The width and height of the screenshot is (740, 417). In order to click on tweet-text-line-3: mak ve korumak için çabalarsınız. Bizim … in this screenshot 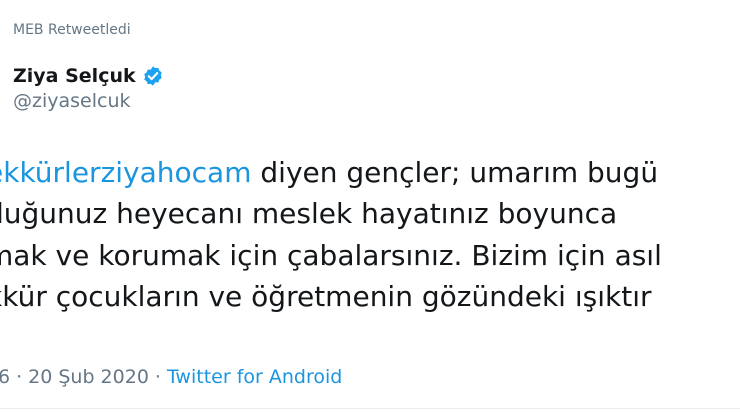, I will do `click(331, 255)`.